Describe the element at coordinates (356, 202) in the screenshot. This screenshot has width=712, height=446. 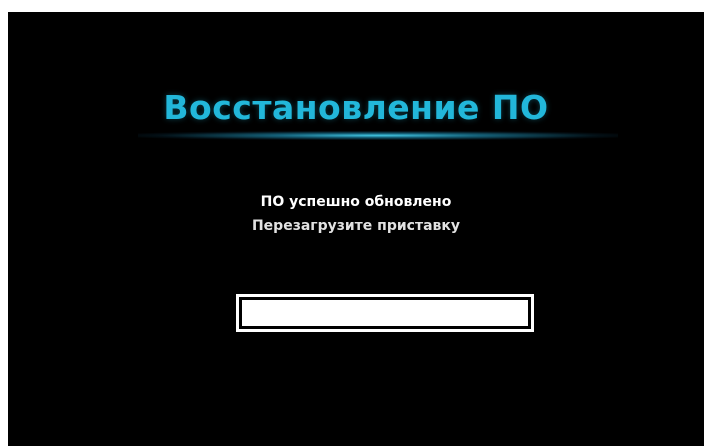
I see `status-message: ПО успешно обновлено` at that location.